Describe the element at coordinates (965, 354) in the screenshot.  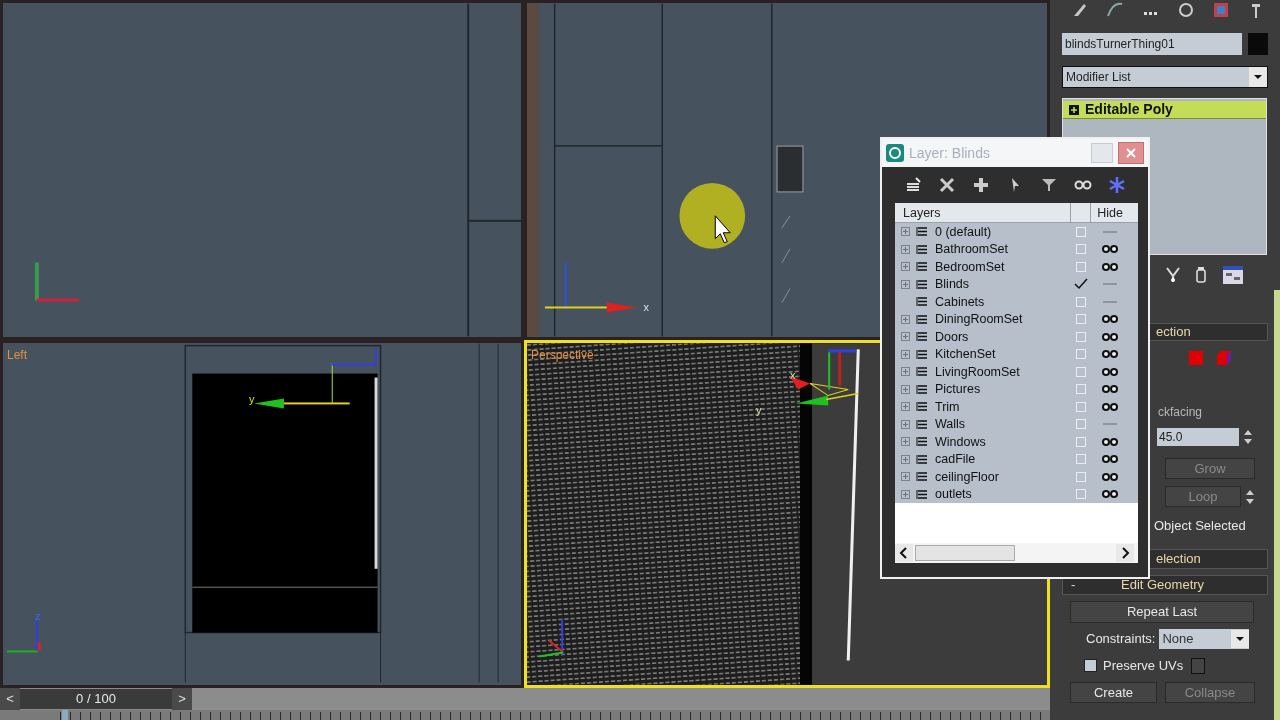
I see `layer-name: KitchenSet` at that location.